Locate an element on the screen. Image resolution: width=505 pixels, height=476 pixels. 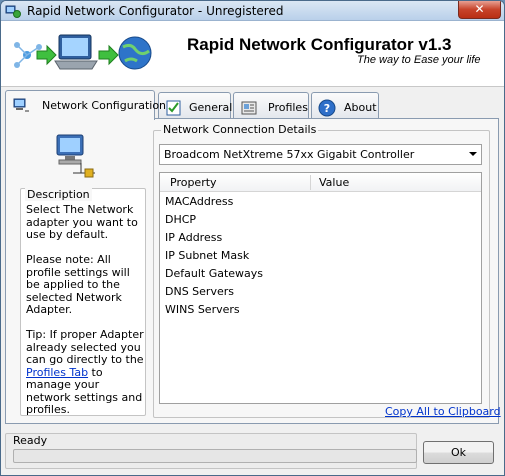
column-separator is located at coordinates (310, 182).